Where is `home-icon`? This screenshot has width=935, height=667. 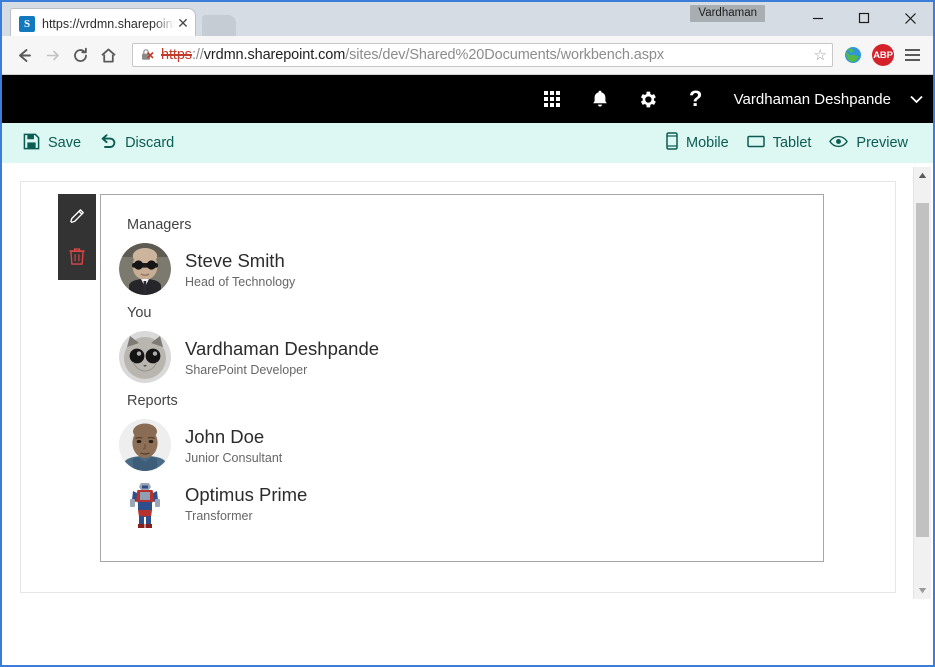 home-icon is located at coordinates (108, 55).